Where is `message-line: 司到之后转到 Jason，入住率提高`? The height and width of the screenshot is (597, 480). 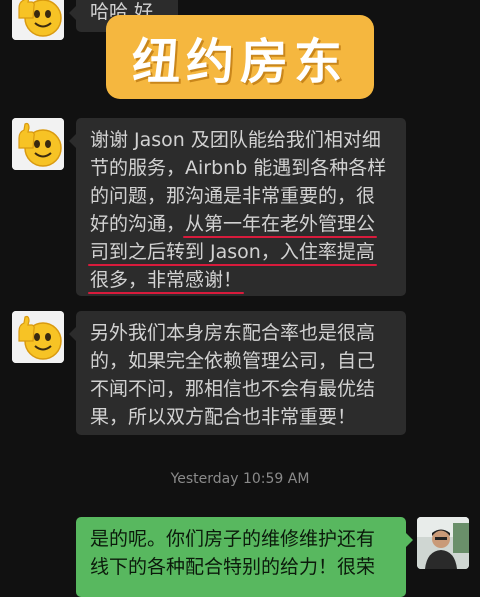 message-line: 司到之后转到 Jason，入住率提高 is located at coordinates (242, 252).